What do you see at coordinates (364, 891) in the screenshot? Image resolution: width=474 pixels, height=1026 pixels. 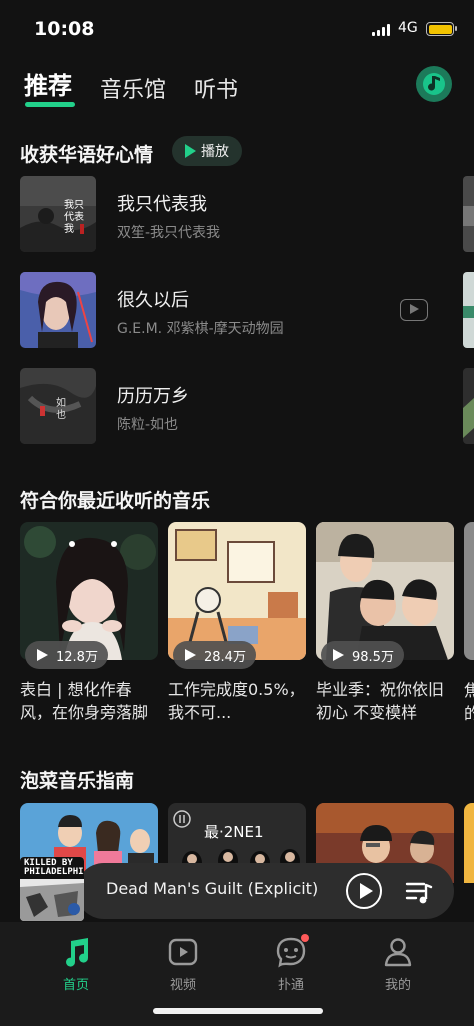 I see `play-pause-button` at bounding box center [364, 891].